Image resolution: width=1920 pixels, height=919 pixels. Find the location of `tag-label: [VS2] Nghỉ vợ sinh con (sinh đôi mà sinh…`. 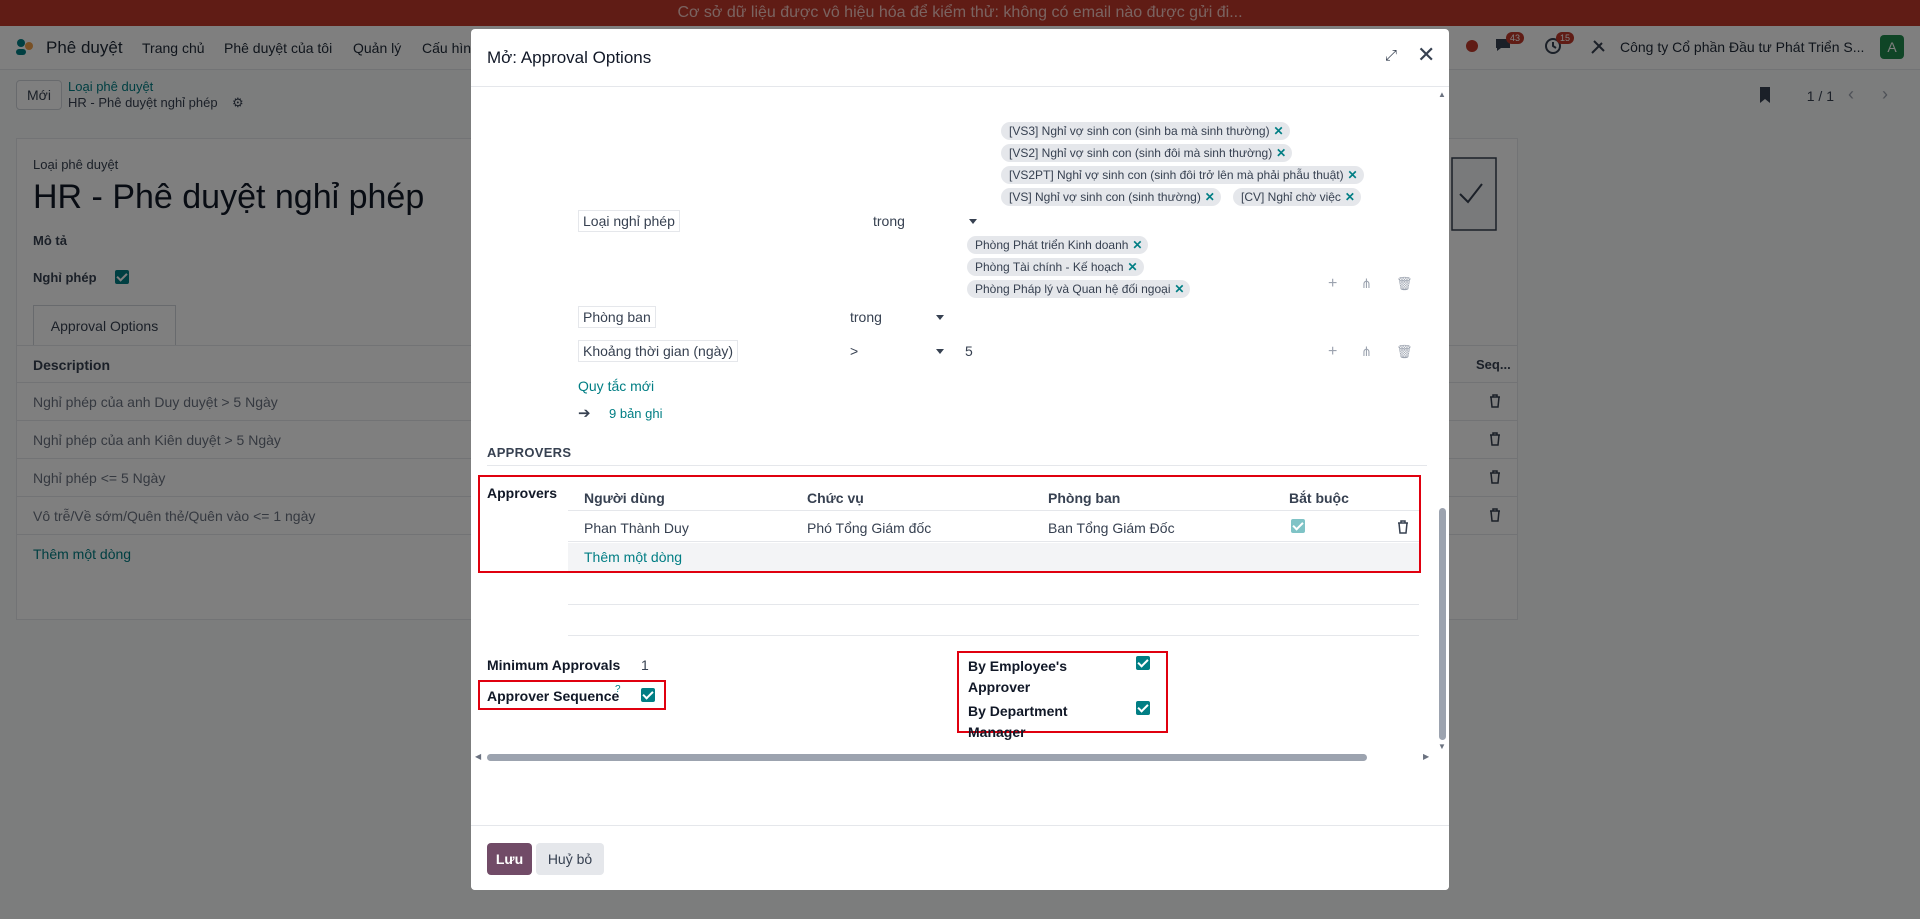

tag-label: [VS2] Nghỉ vợ sinh con (sinh đôi mà sinh… is located at coordinates (1141, 153).